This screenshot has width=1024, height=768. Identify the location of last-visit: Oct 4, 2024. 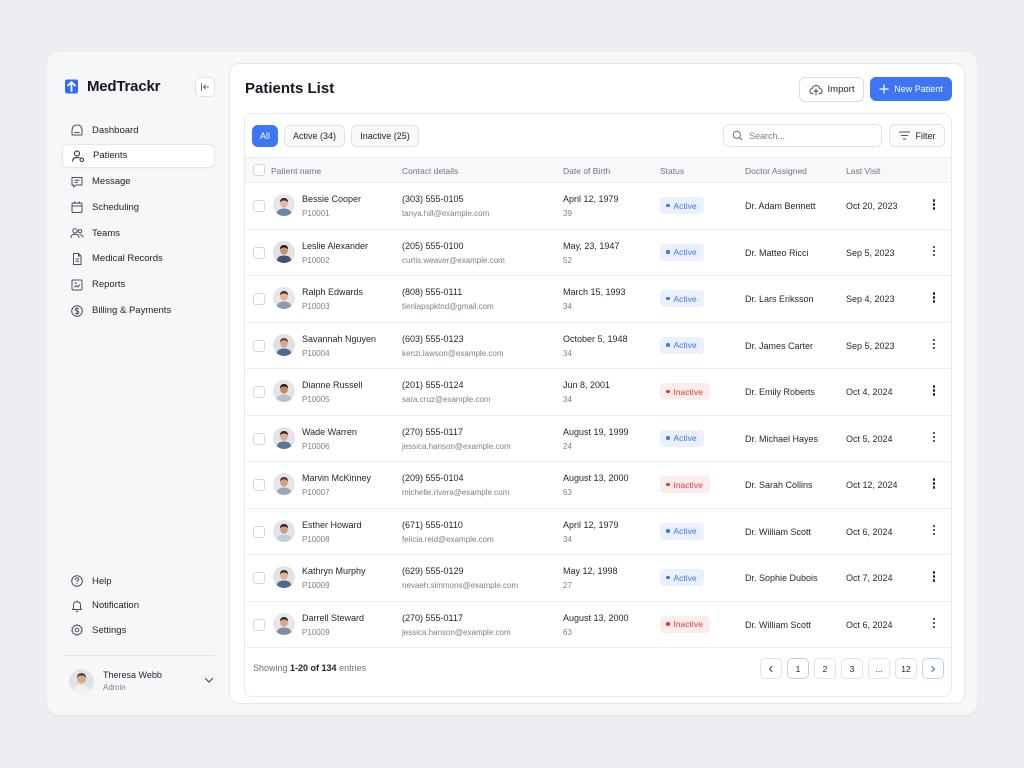
(869, 392).